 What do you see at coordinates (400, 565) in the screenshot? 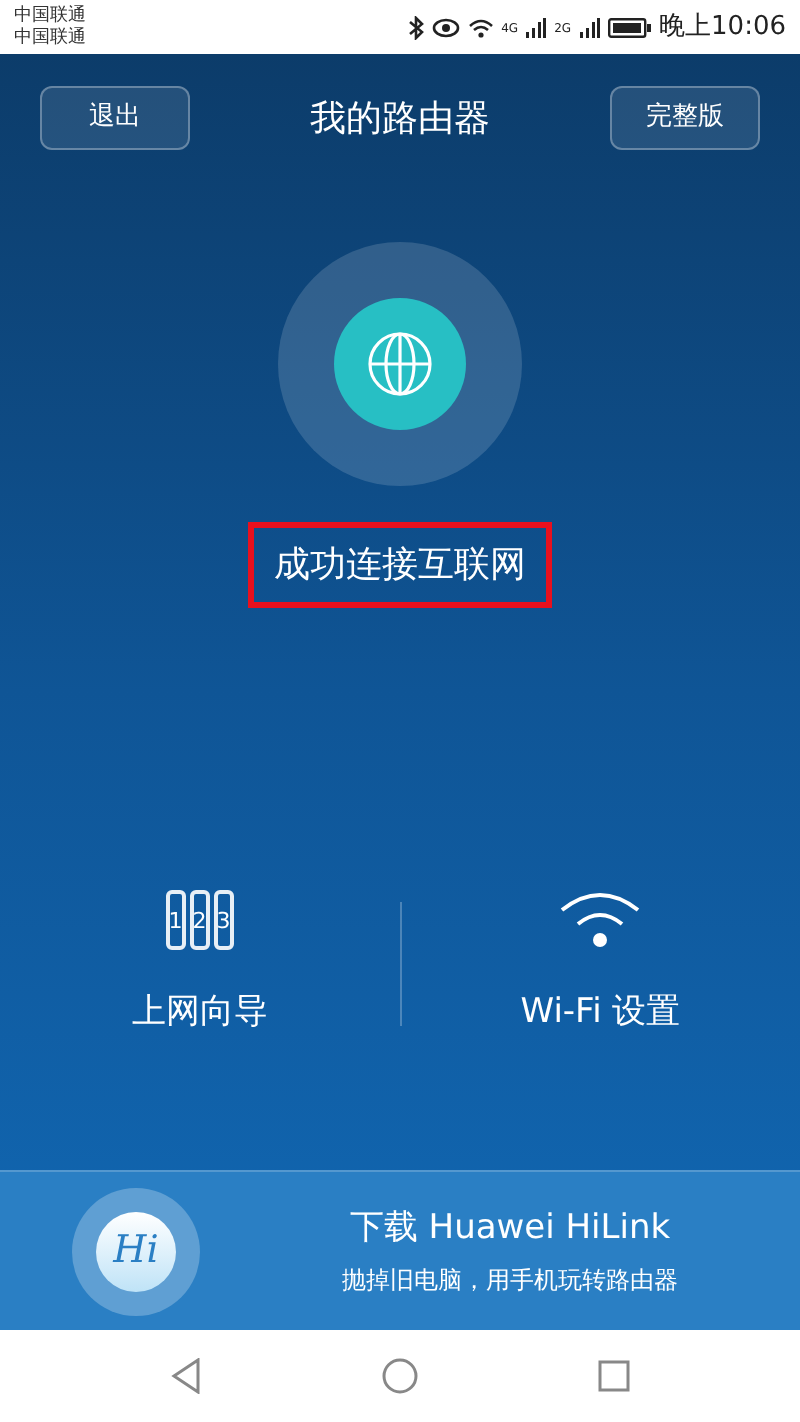
I see `connection-status: 成功连接互联网` at bounding box center [400, 565].